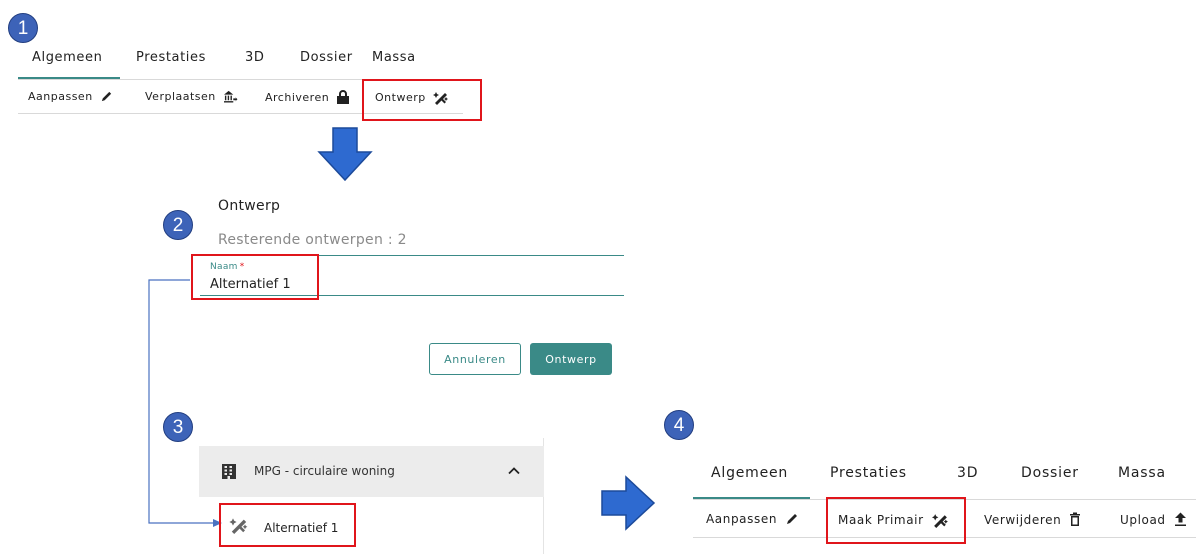 This screenshot has width=1196, height=554. What do you see at coordinates (287, 525) in the screenshot?
I see `highlight-child-row` at bounding box center [287, 525].